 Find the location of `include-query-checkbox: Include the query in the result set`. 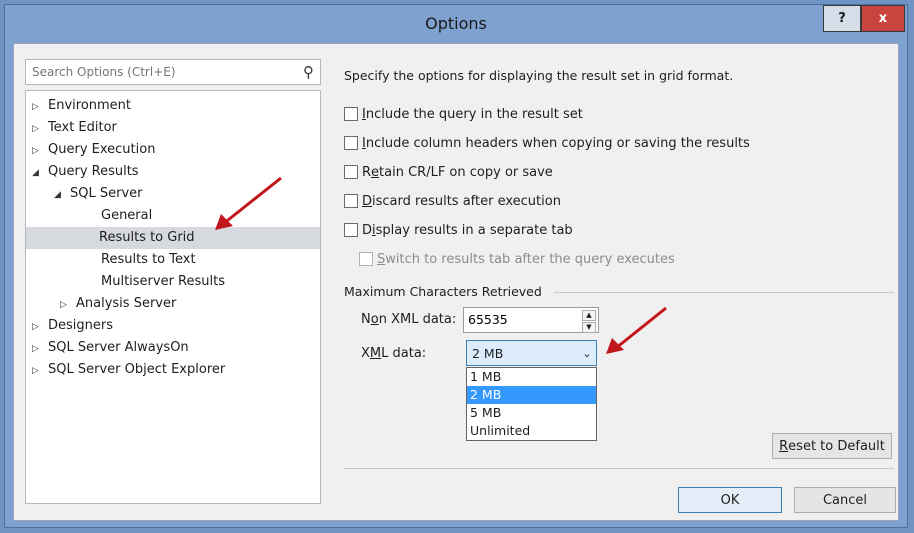

include-query-checkbox: Include the query in the result set is located at coordinates (463, 114).